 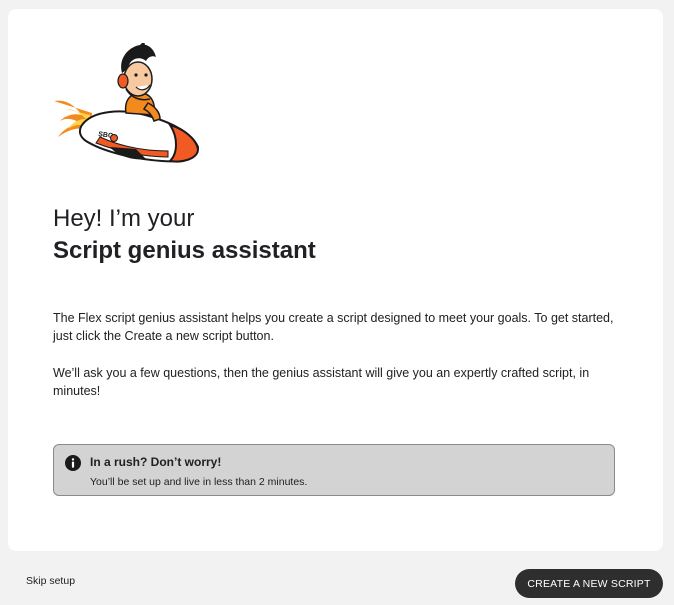 What do you see at coordinates (124, 218) in the screenshot?
I see `greeting-headline: Hey! I’m your` at bounding box center [124, 218].